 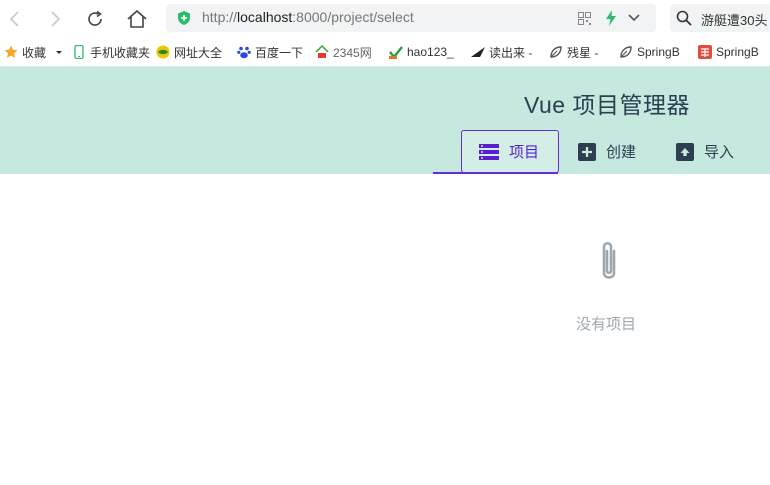 I want to click on home-button, so click(x=137, y=19).